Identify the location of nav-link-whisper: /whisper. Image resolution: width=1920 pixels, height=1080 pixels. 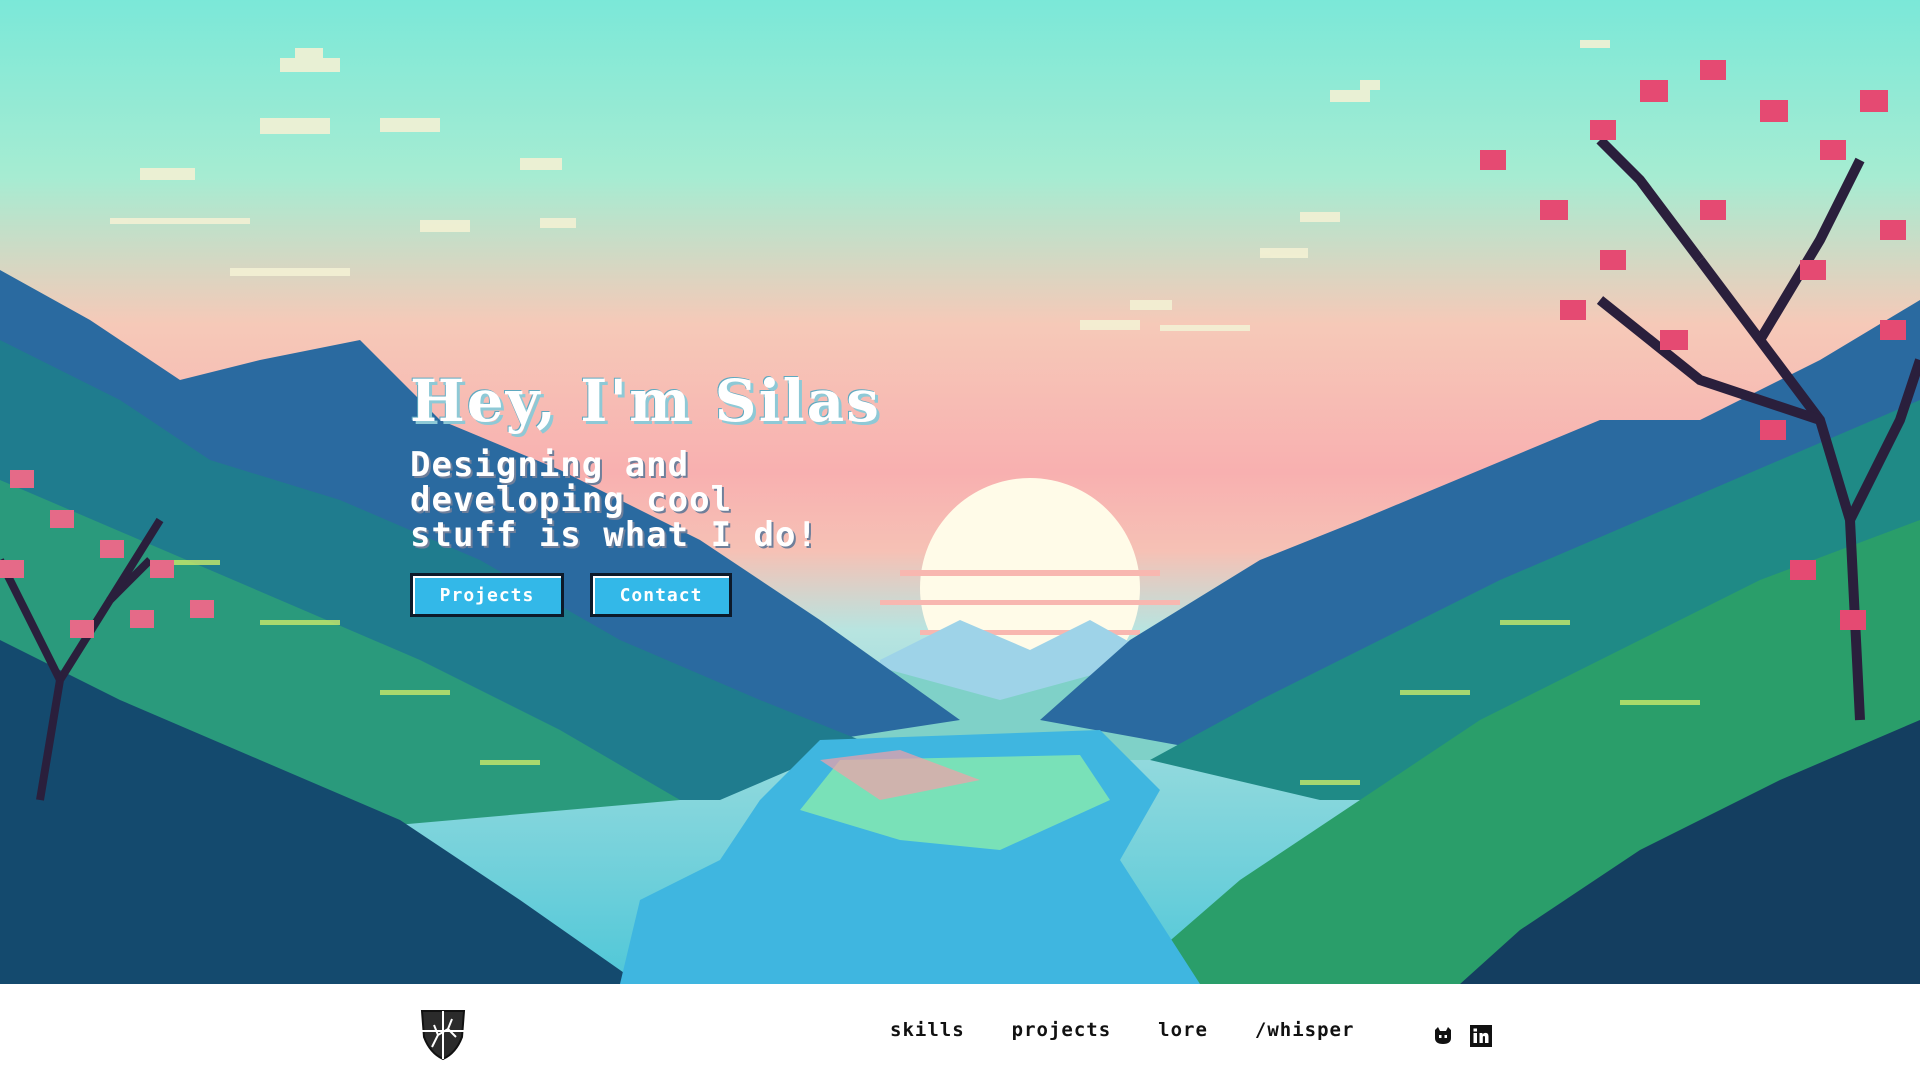
(1305, 1030).